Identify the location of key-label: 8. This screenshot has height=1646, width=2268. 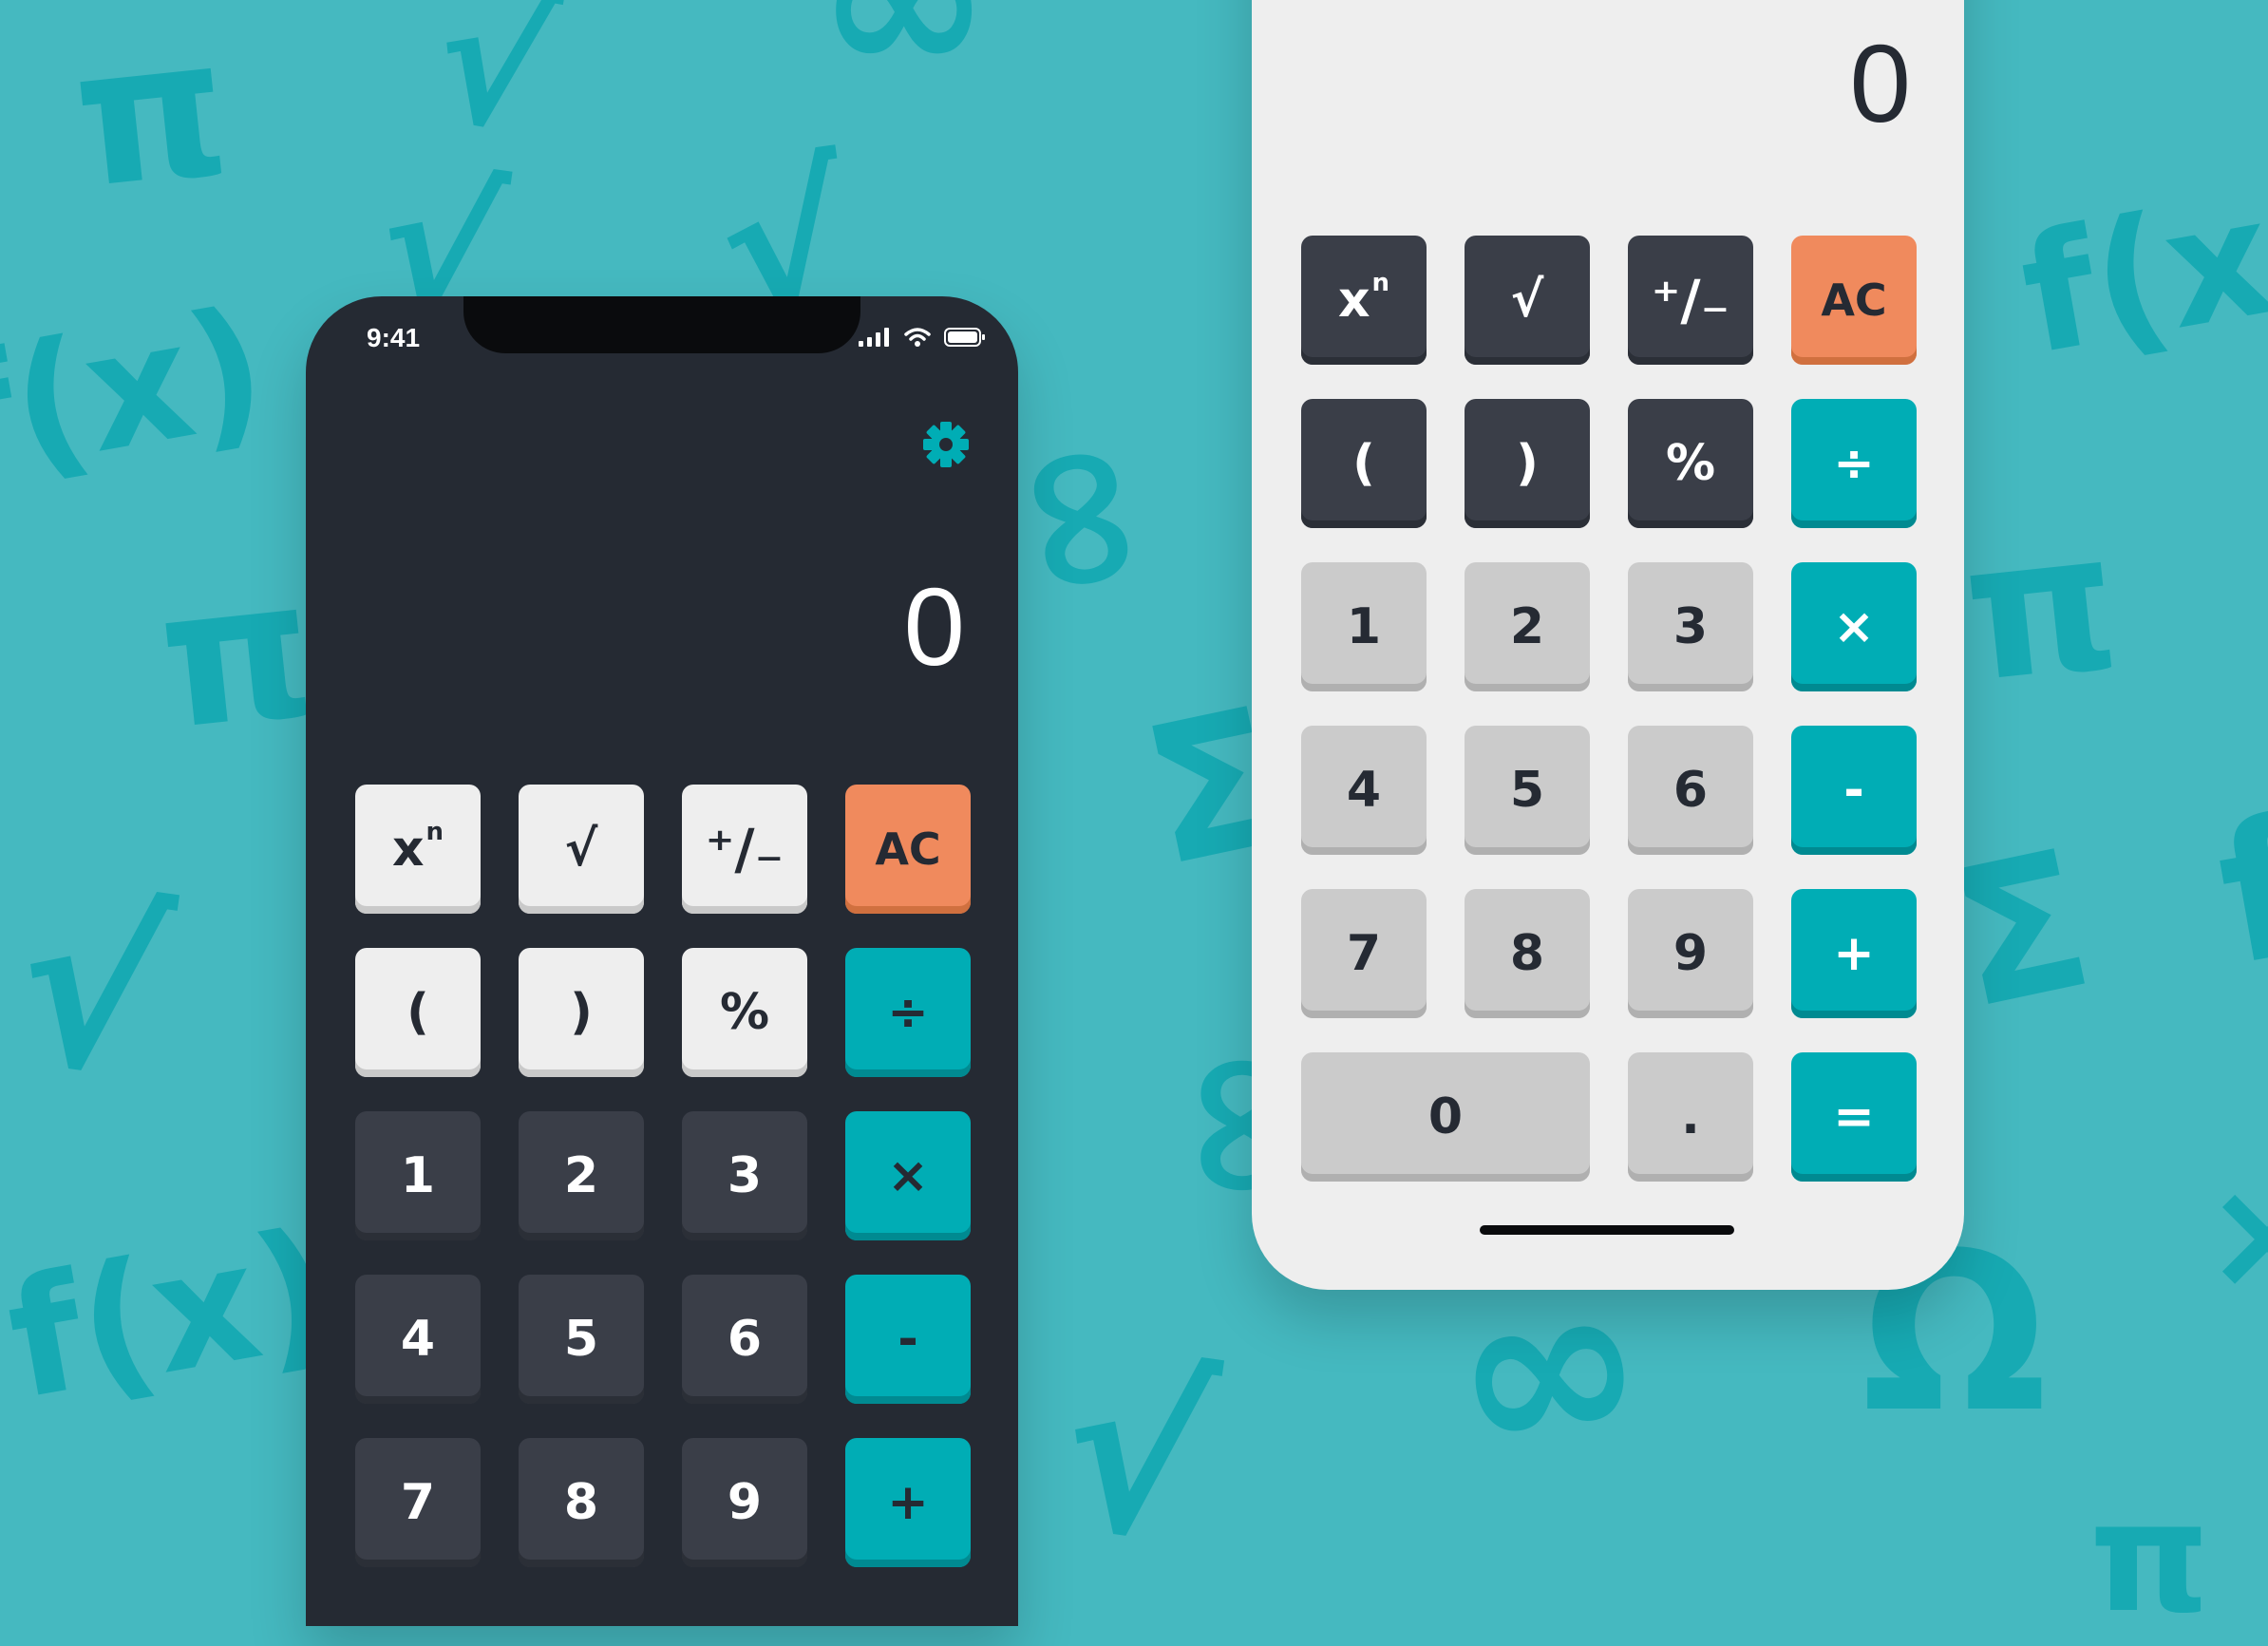
(1527, 954).